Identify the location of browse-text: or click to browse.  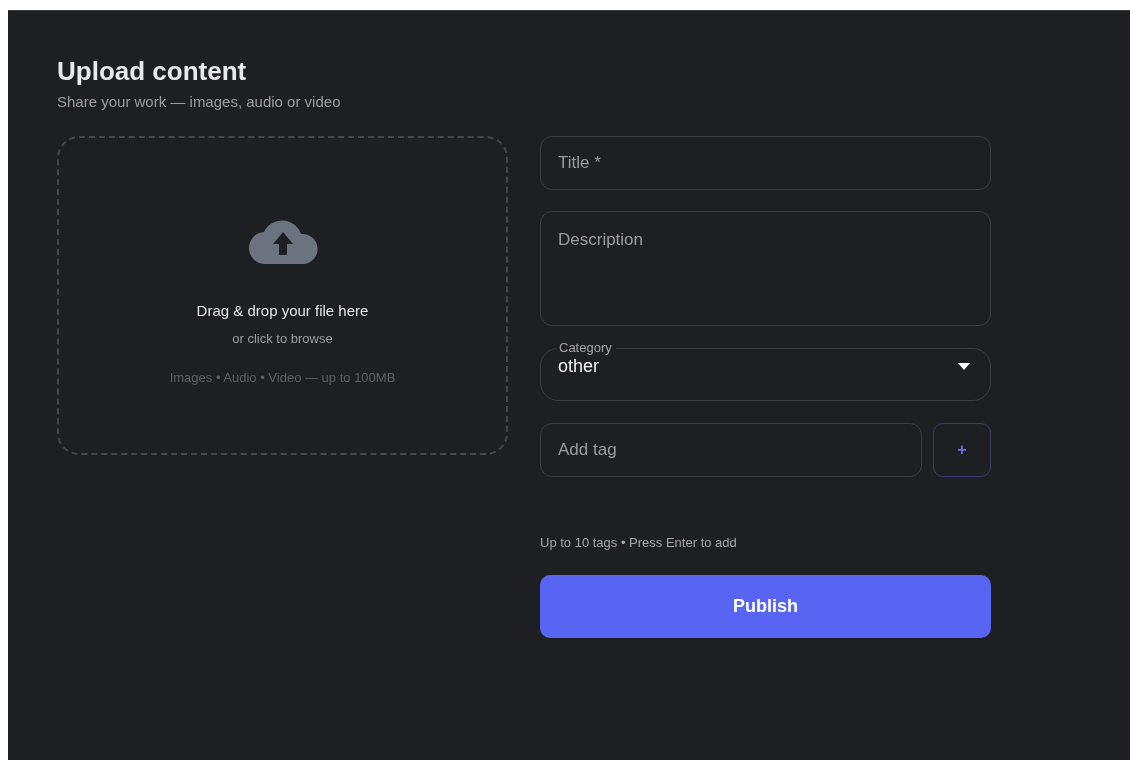
(282, 338).